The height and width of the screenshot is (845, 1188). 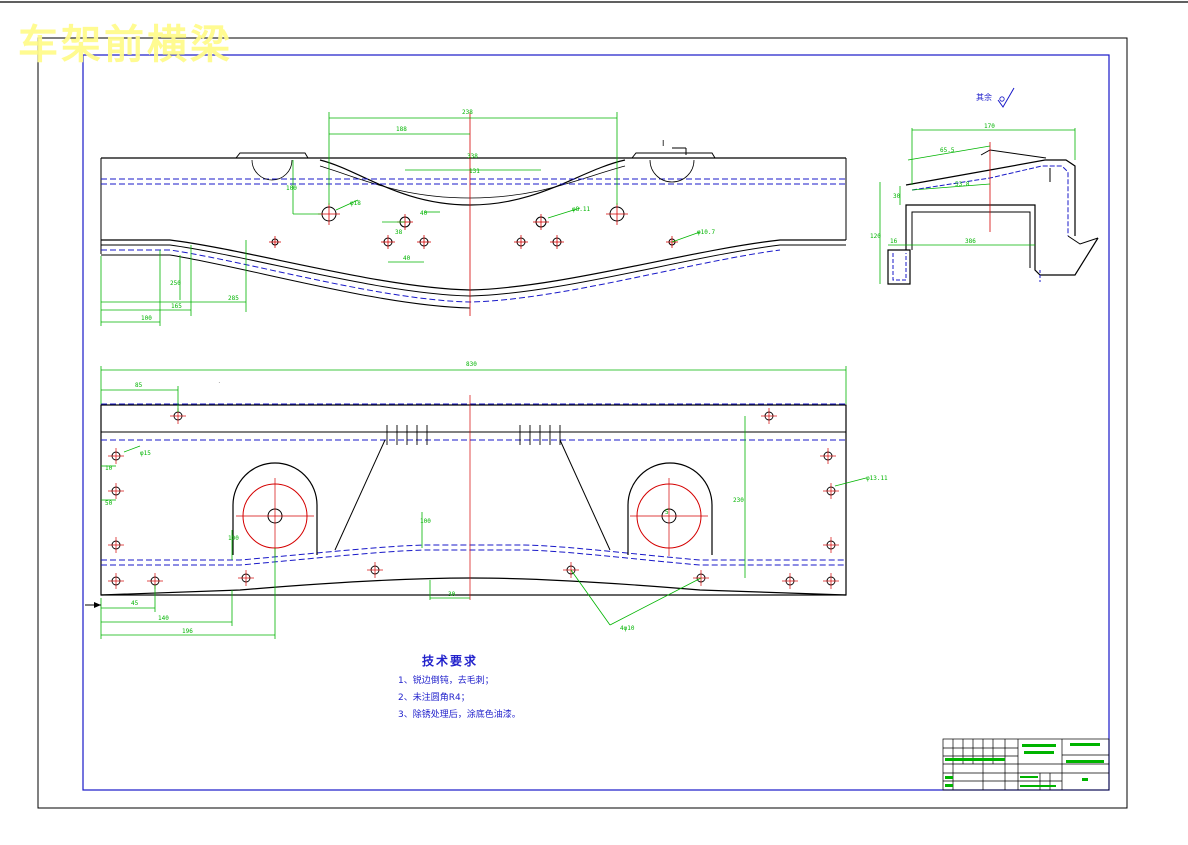 I want to click on svg-text: 65.5, so click(x=947, y=150).